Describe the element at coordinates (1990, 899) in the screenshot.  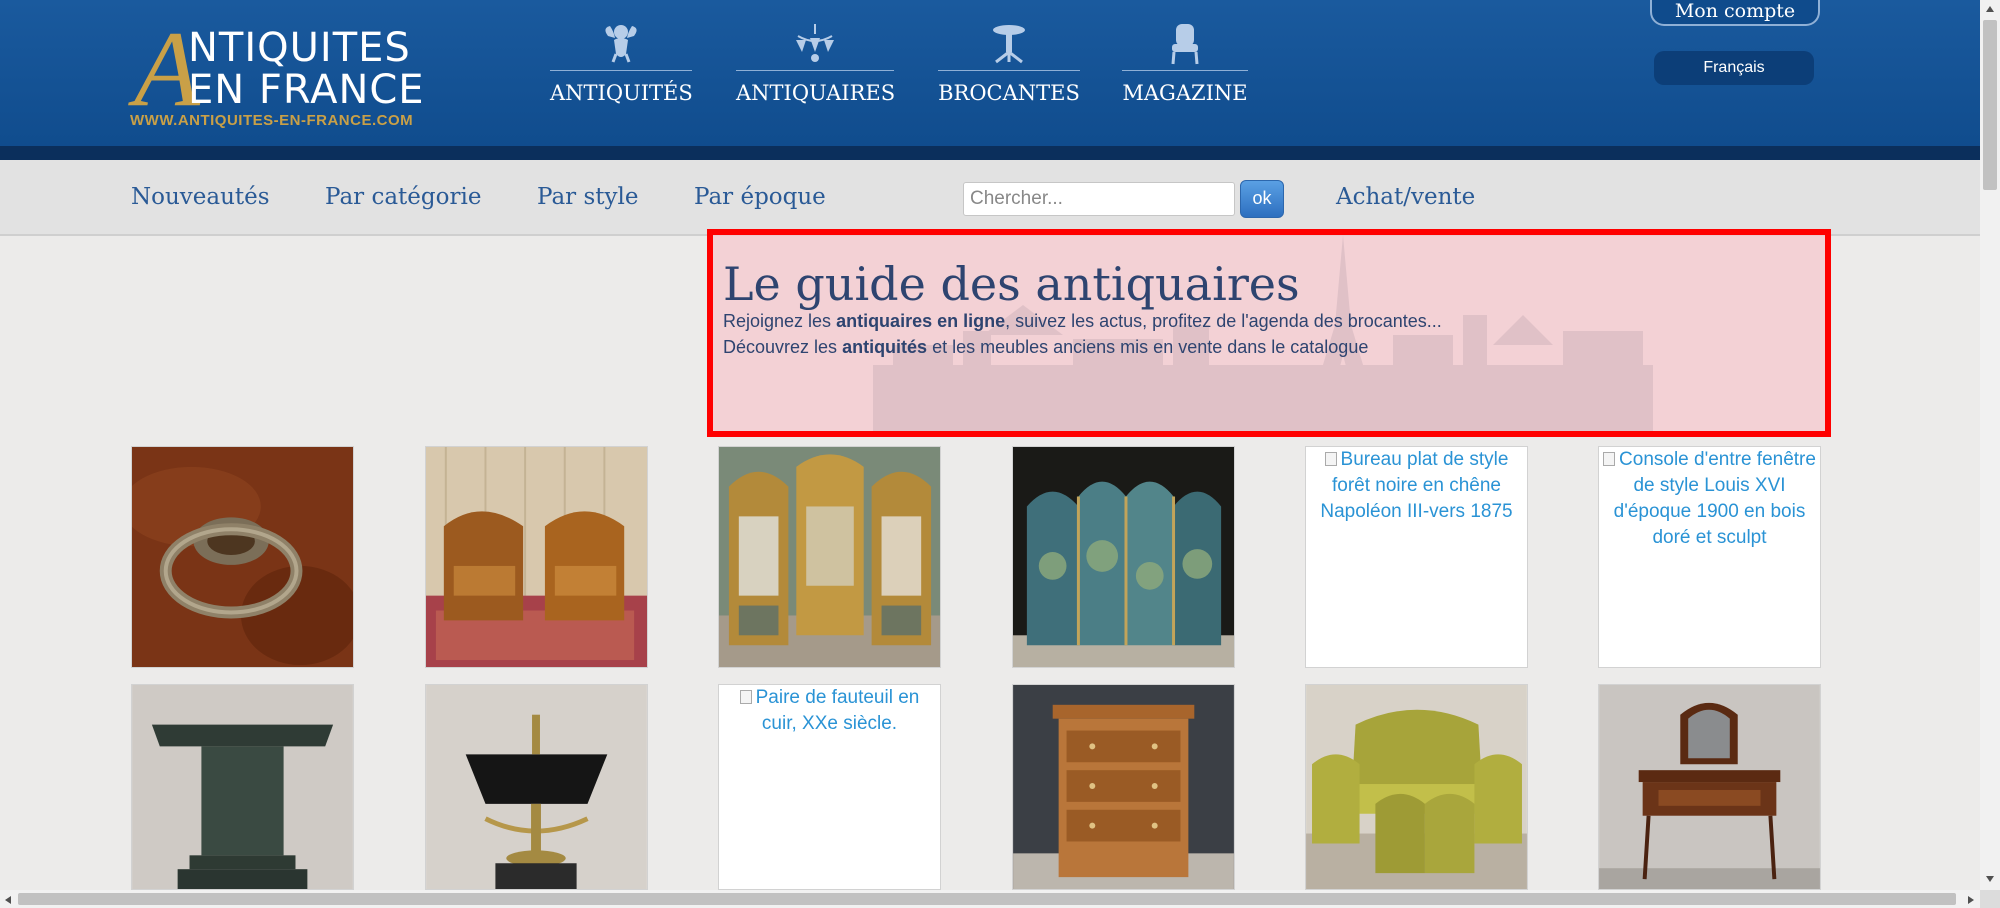
I see `scrollbar-corner` at that location.